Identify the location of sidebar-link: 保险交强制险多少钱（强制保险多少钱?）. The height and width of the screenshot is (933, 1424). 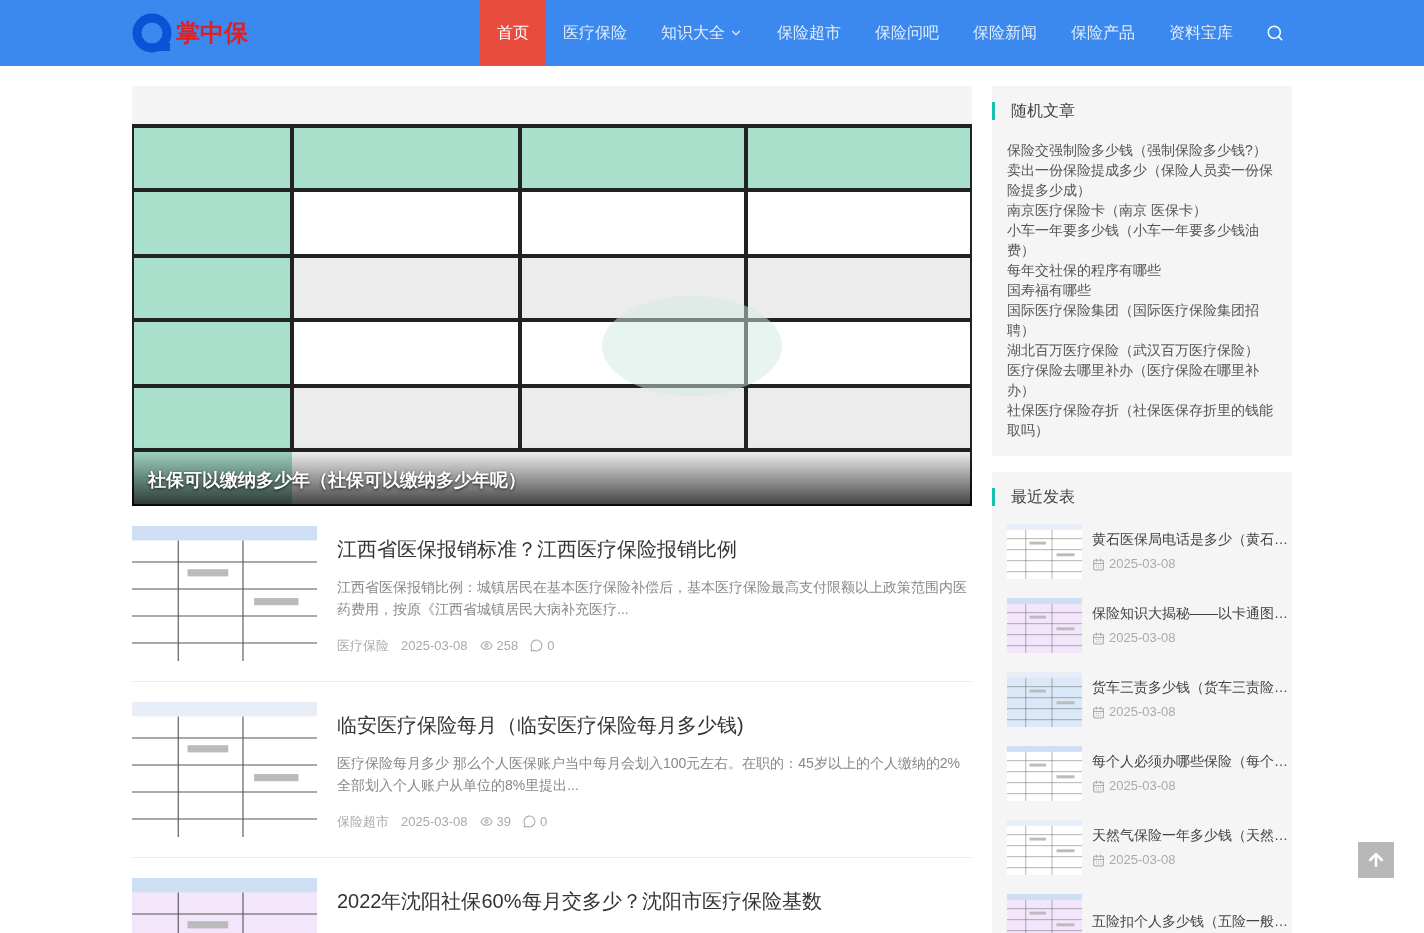
(1142, 150).